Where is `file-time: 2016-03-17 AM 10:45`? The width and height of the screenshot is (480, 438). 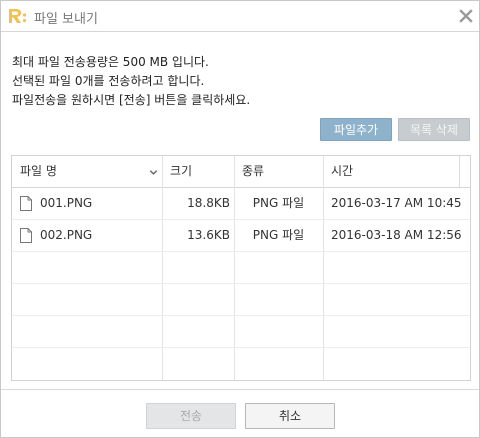
file-time: 2016-03-17 AM 10:45 is located at coordinates (396, 203).